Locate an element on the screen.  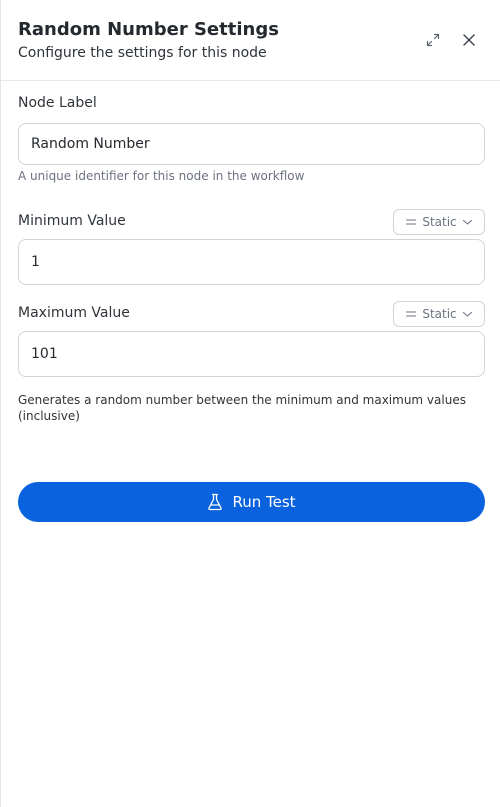
expand-icon is located at coordinates (433, 40).